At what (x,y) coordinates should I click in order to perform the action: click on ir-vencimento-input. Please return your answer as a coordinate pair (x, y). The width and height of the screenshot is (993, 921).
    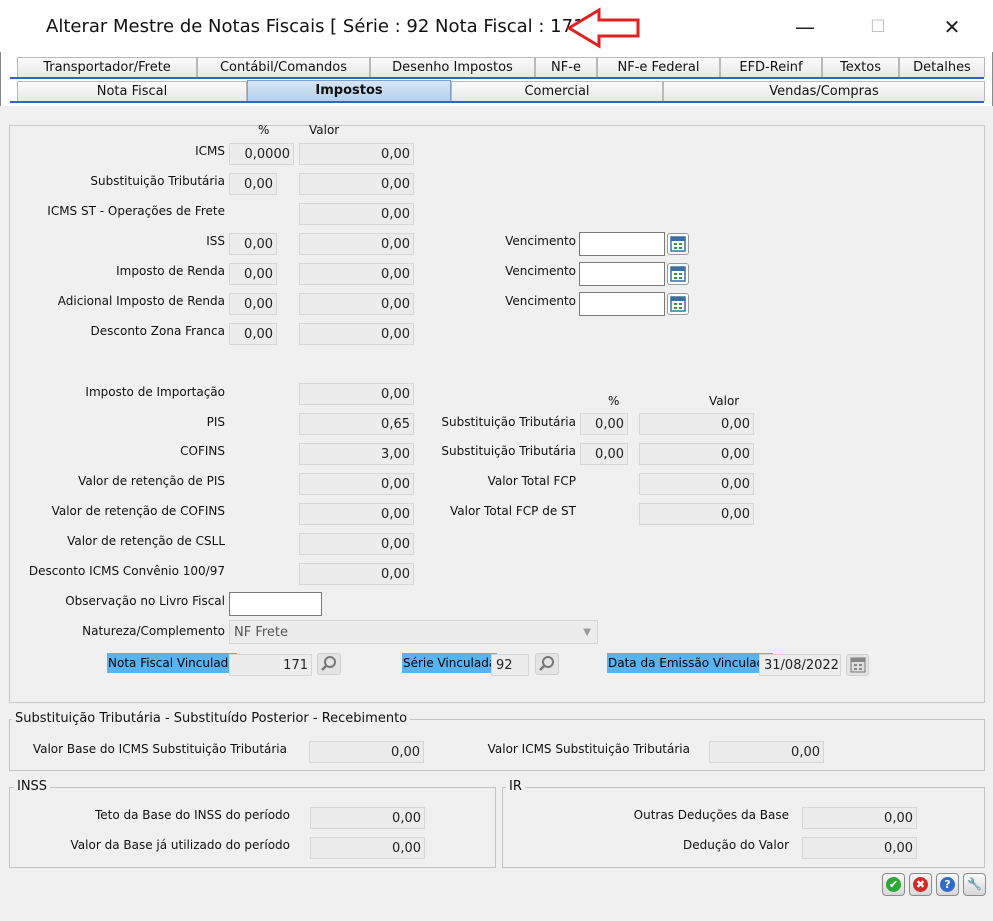
    Looking at the image, I should click on (622, 274).